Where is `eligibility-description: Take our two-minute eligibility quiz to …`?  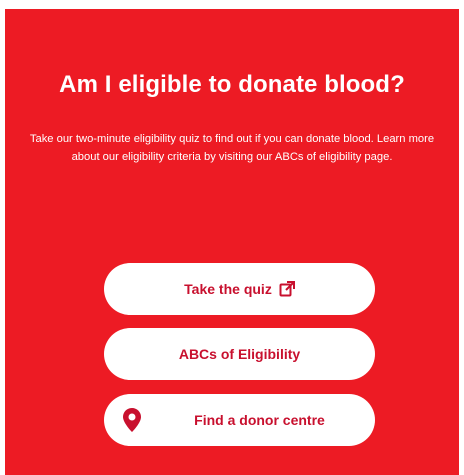
eligibility-description: Take our two-minute eligibility quiz to … is located at coordinates (232, 148).